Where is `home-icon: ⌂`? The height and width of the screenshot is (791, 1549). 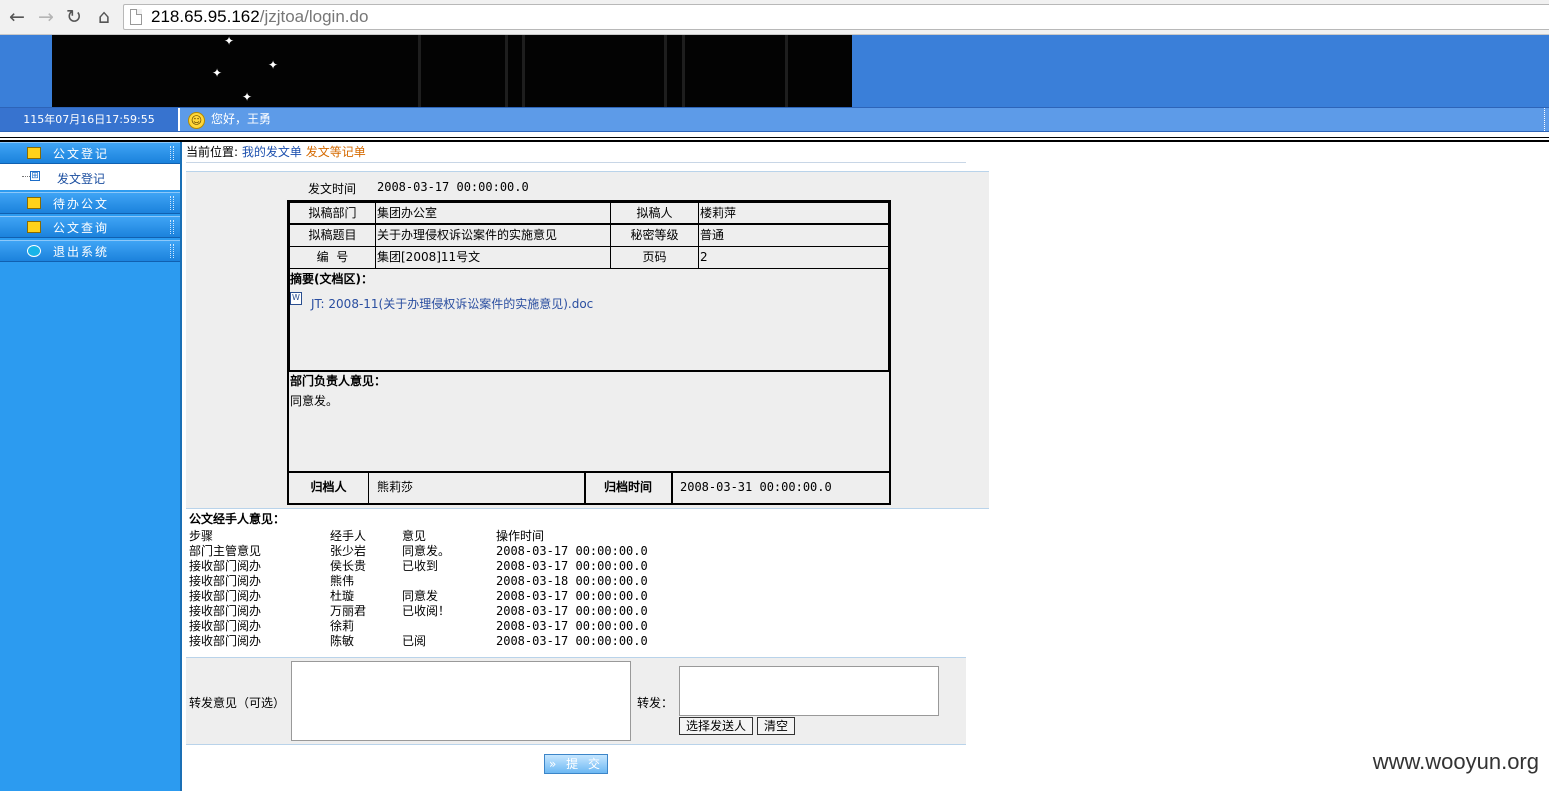 home-icon: ⌂ is located at coordinates (104, 17).